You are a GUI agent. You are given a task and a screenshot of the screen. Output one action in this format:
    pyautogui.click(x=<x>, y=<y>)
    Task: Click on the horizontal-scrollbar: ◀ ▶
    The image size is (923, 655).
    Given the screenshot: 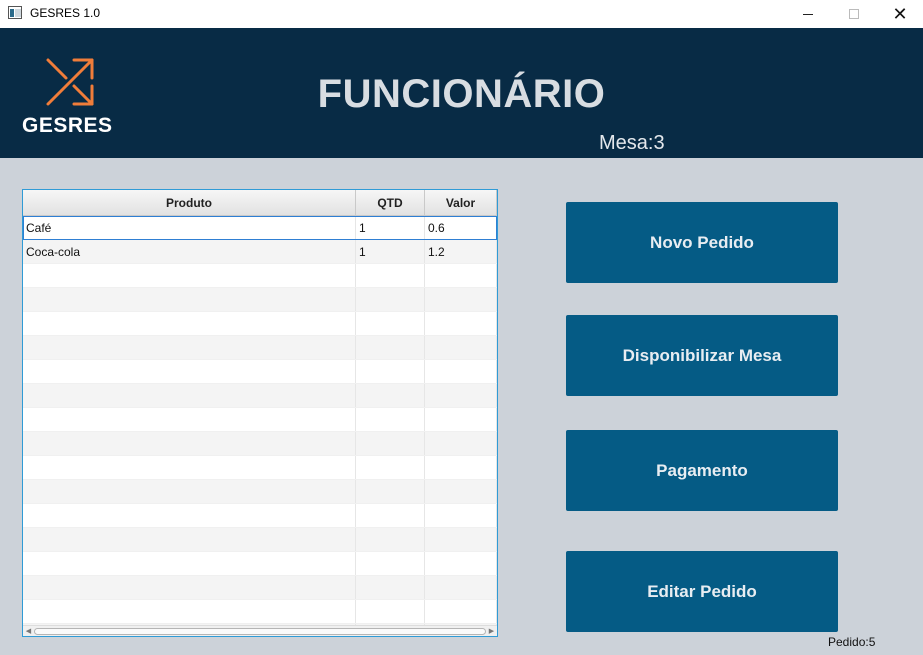 What is the action you would take?
    pyautogui.click(x=260, y=630)
    